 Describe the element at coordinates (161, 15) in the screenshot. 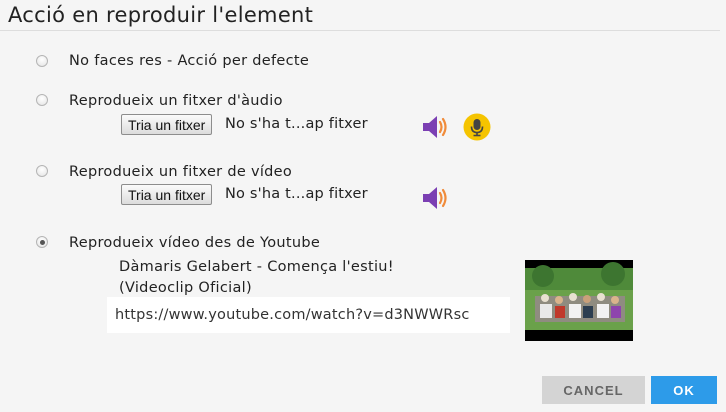

I see `dialog-title: Acció en reproduir l'element` at that location.